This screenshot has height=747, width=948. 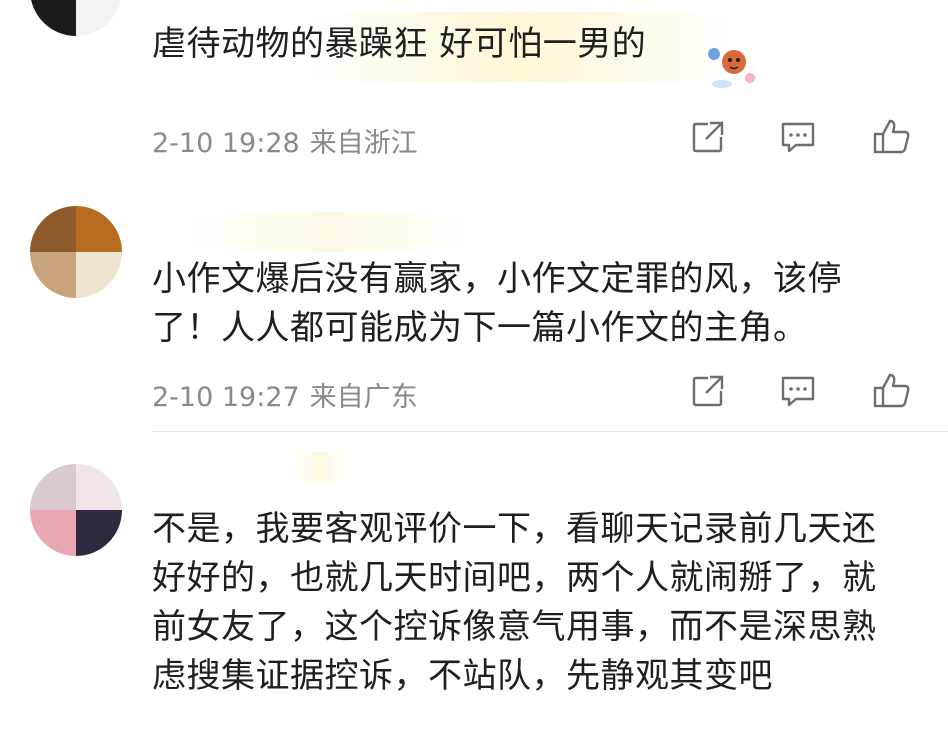 What do you see at coordinates (497, 303) in the screenshot?
I see `comment-text: 小作文爆后没有赢家，小作文定罪的风，该停了！人人都可能成为下一篇小作文的主角。` at bounding box center [497, 303].